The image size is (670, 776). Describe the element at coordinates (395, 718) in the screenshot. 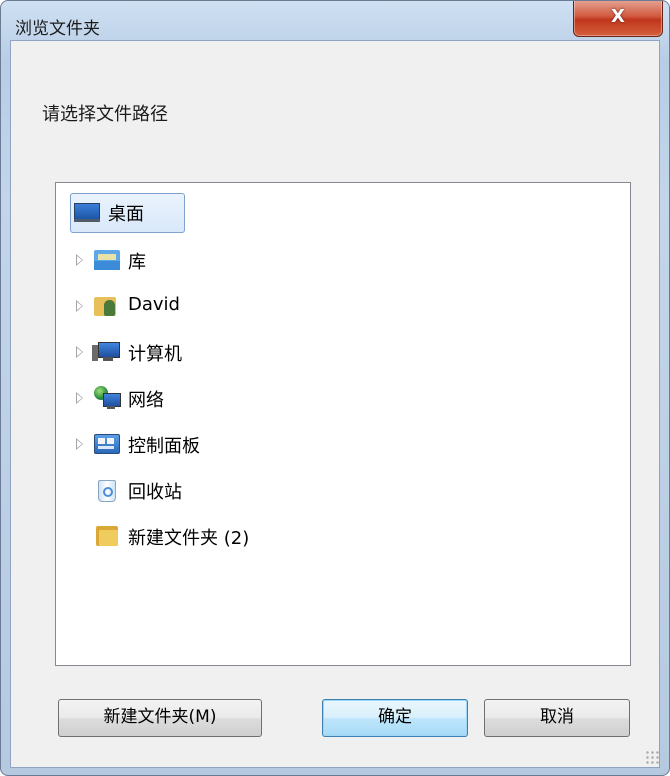

I see `ok-button: 确定` at that location.